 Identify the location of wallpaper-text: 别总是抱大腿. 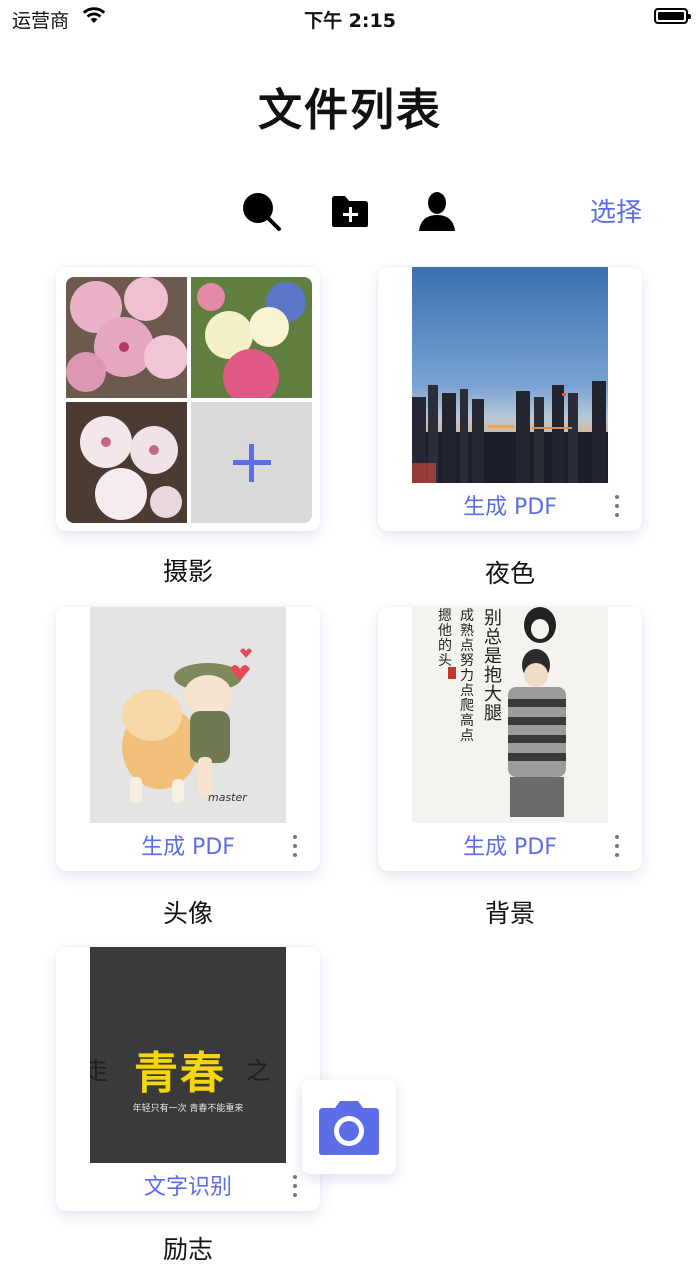
(493, 666).